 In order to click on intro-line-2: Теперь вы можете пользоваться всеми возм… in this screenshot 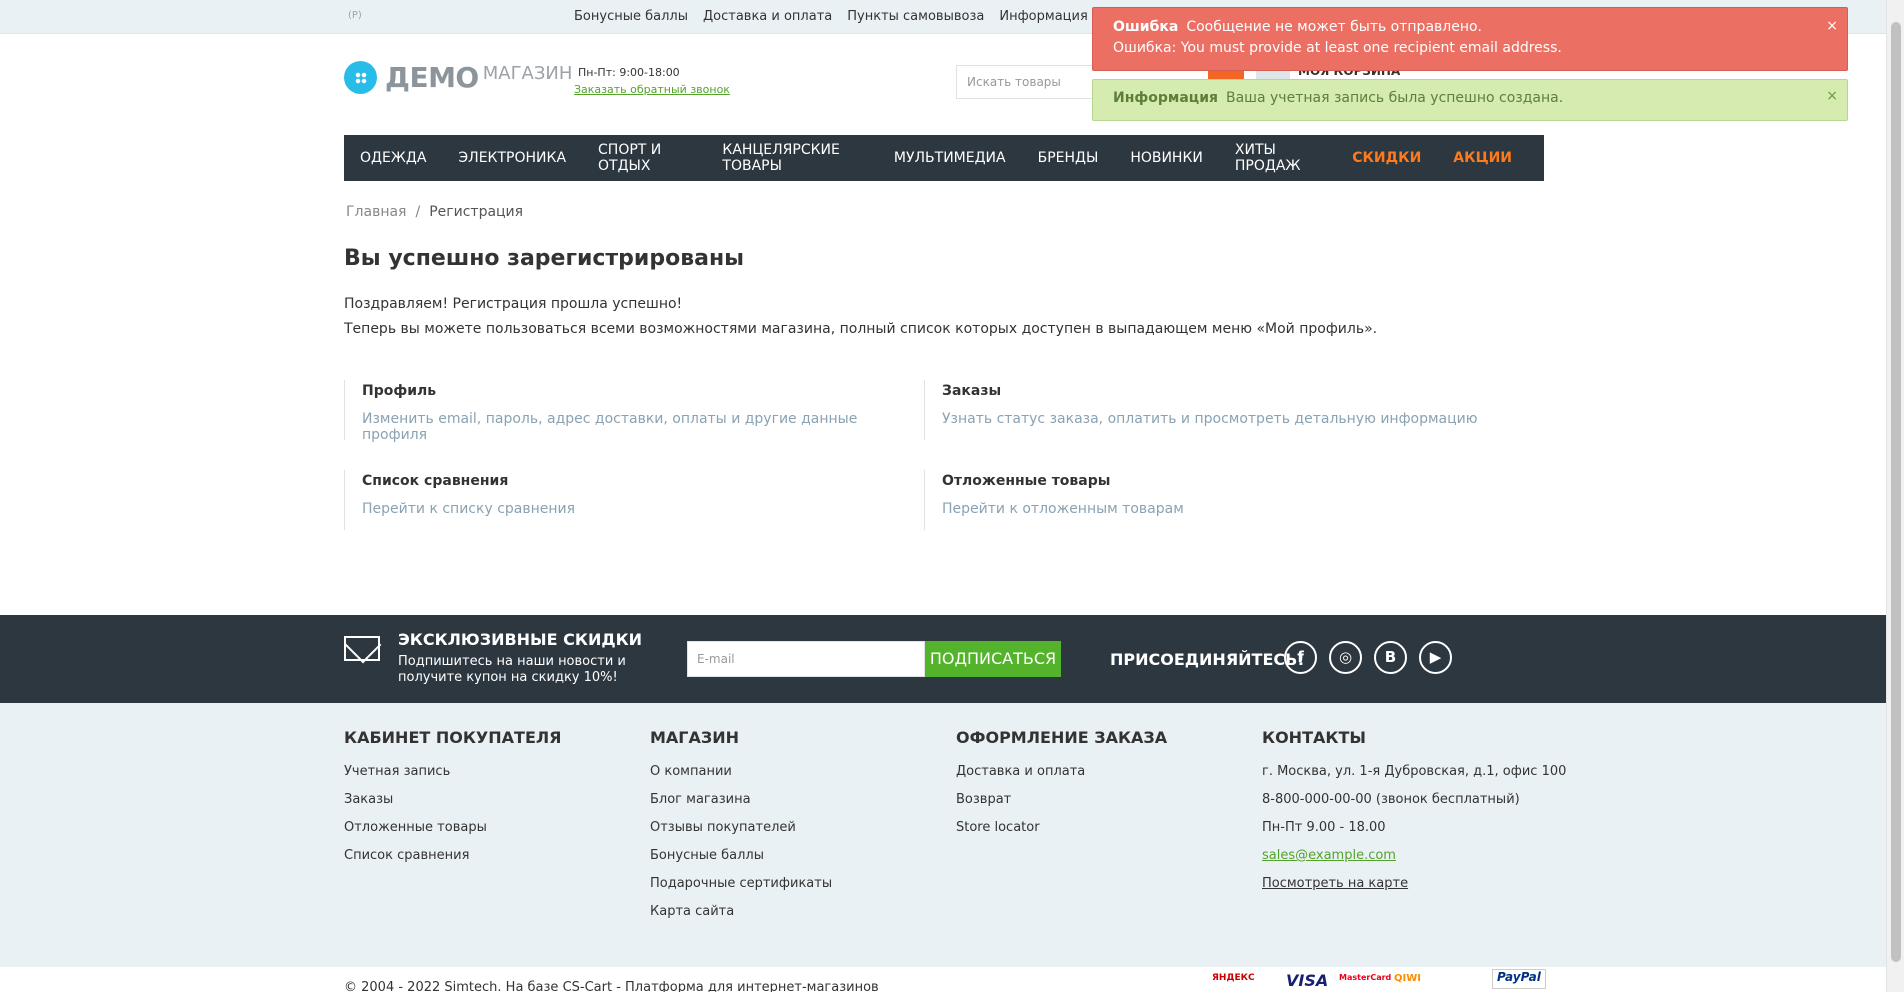, I will do `click(861, 329)`.